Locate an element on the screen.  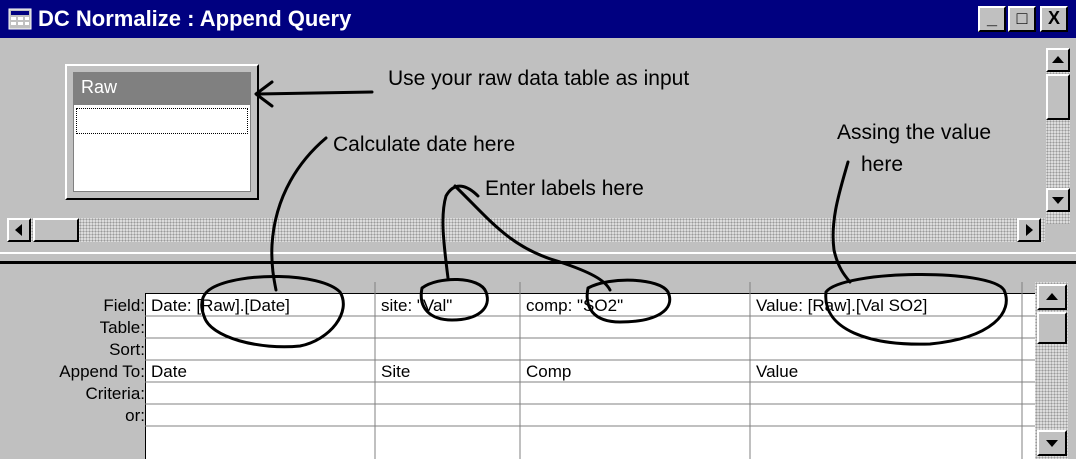
upper-hscroll-thumb is located at coordinates (56, 230).